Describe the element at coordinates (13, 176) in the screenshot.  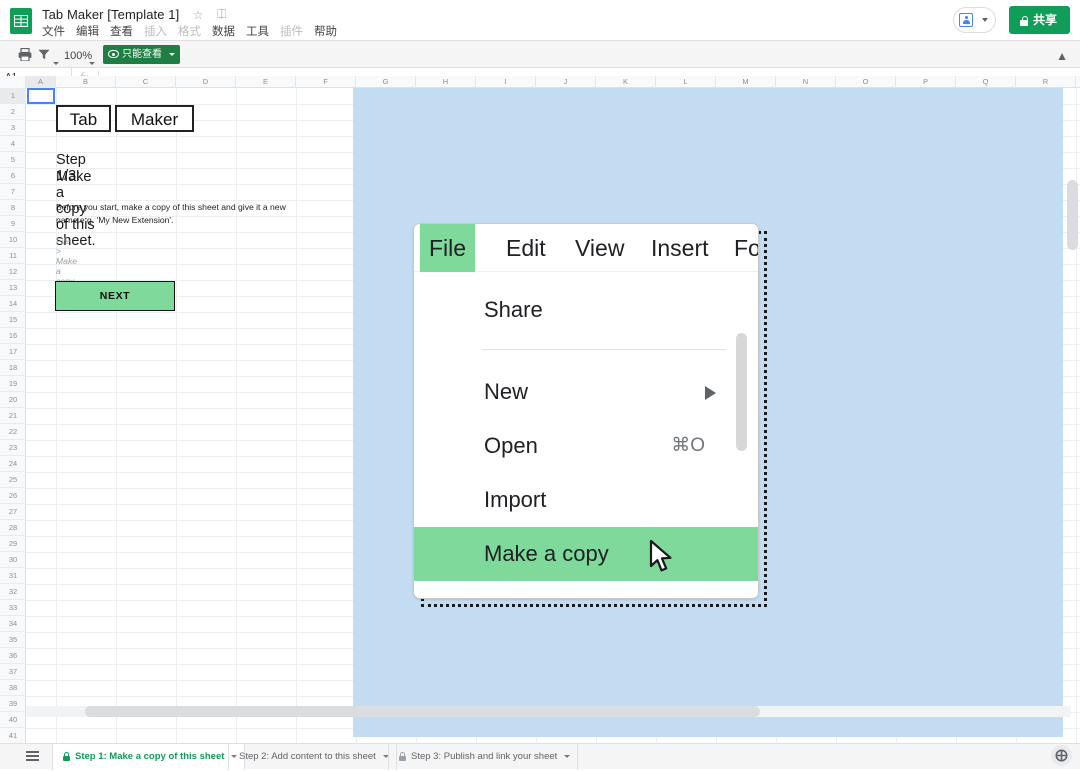
I see `row-header-6: 6` at that location.